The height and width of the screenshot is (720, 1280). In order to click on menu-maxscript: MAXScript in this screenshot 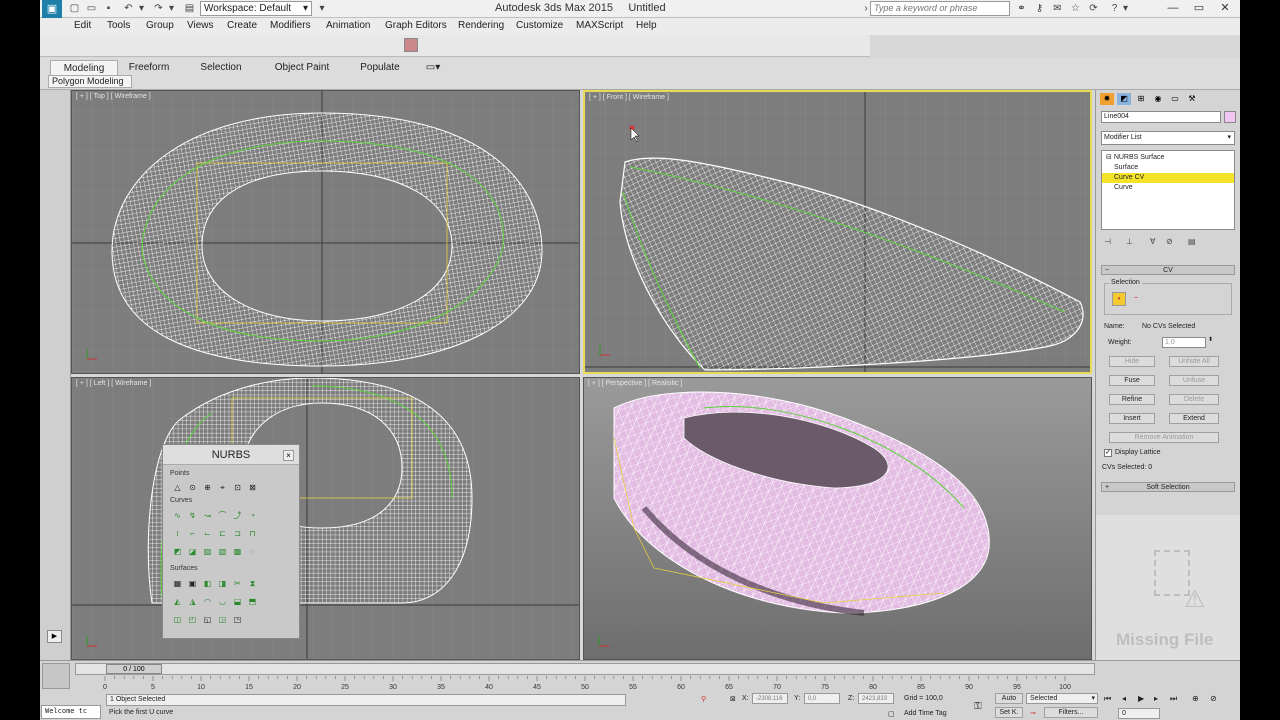, I will do `click(599, 25)`.